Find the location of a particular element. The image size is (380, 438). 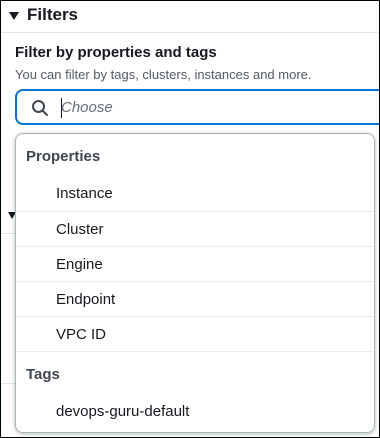

group-label-tags: Tags is located at coordinates (43, 374).